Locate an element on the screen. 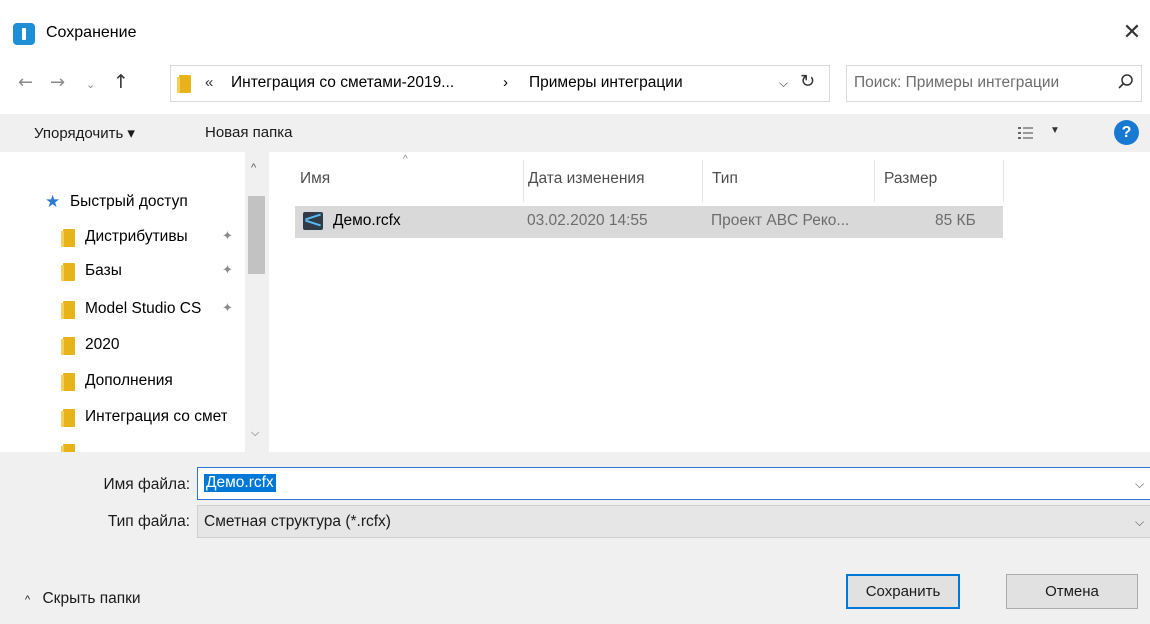  column-header-name: Имя is located at coordinates (315, 179).